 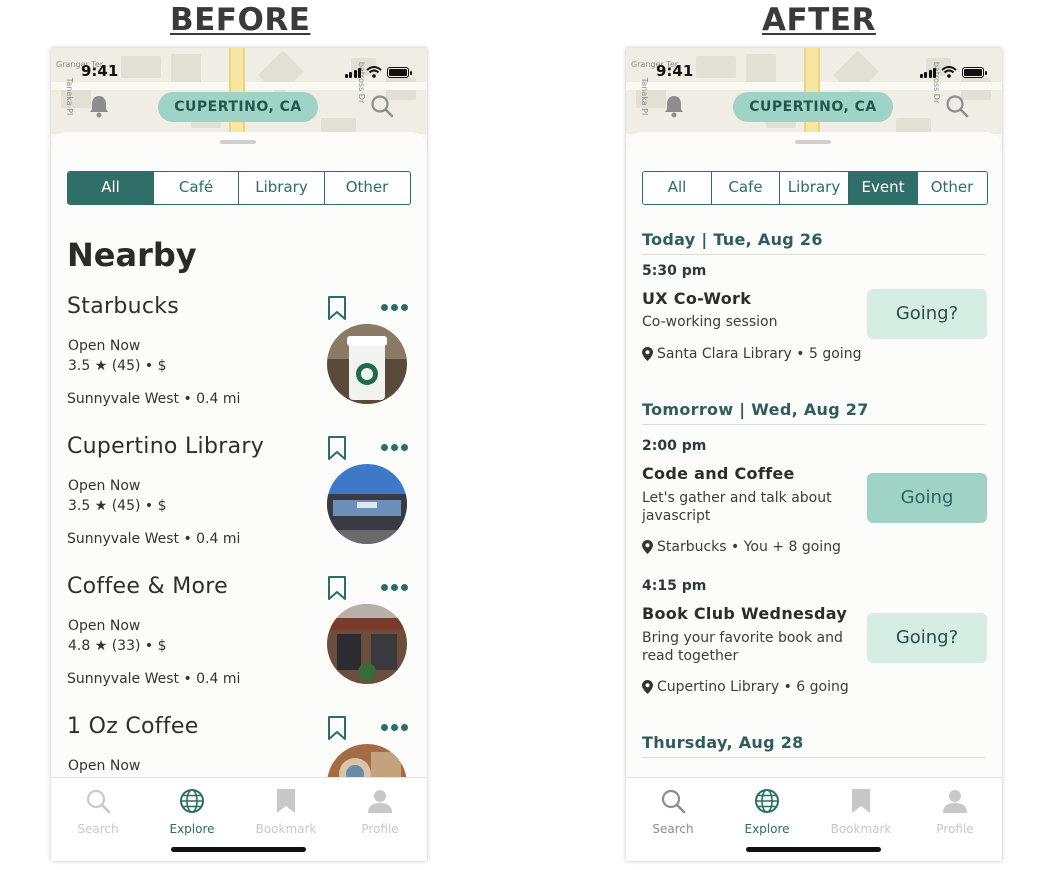 What do you see at coordinates (133, 726) in the screenshot?
I see `place-name: 1 Oz Coffee` at bounding box center [133, 726].